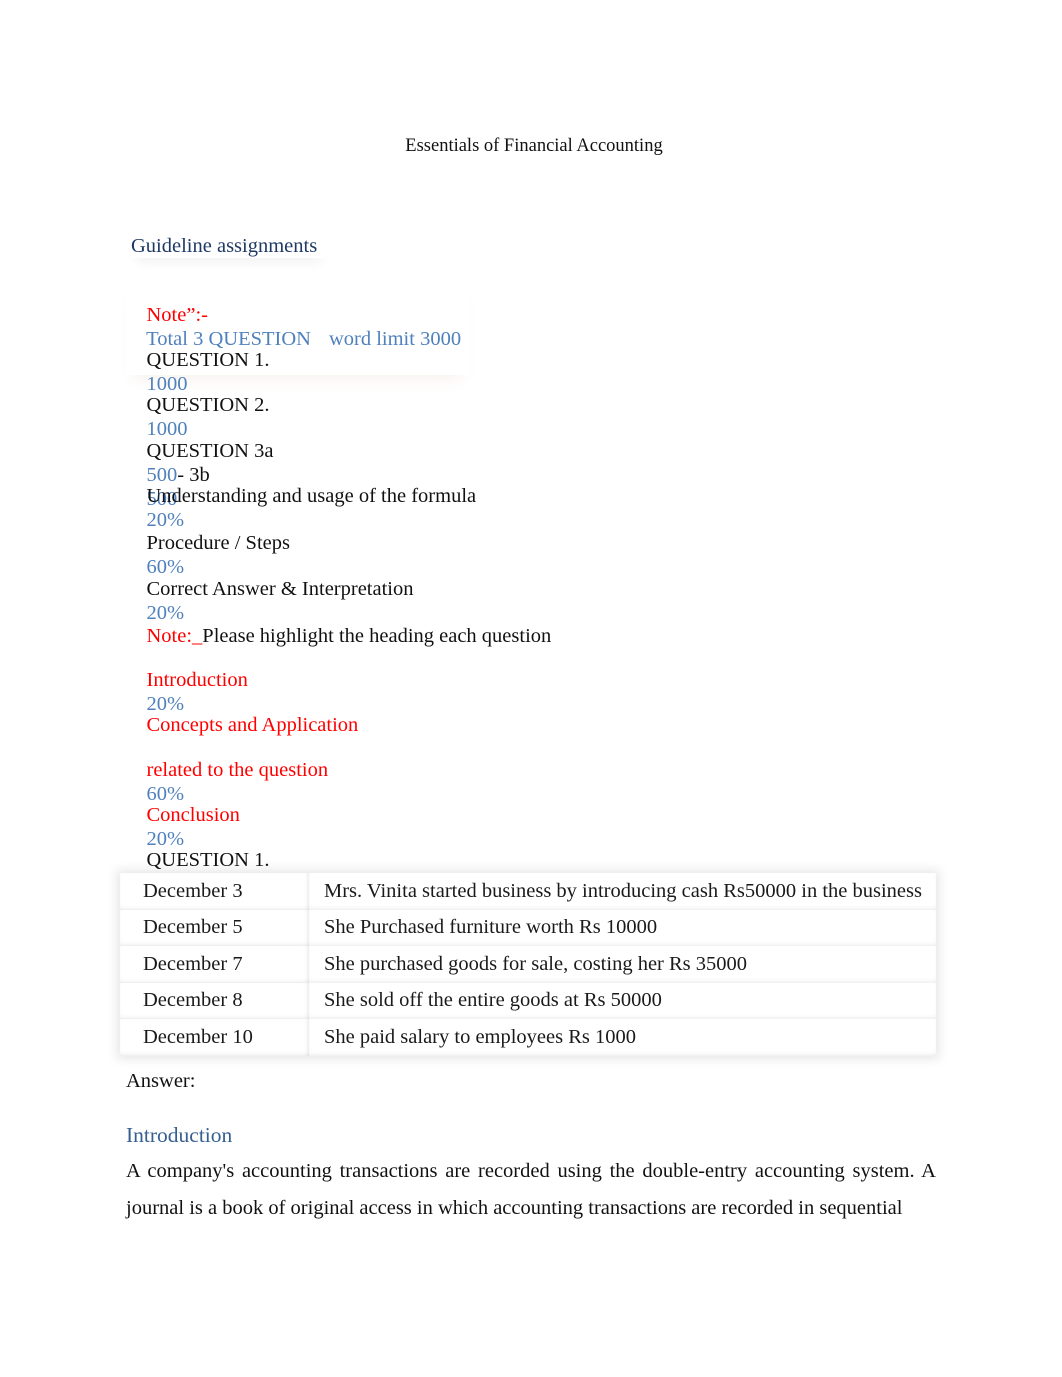 Image resolution: width=1062 pixels, height=1377 pixels. What do you see at coordinates (395, 339) in the screenshot?
I see `word-limit: word limit 3000` at bounding box center [395, 339].